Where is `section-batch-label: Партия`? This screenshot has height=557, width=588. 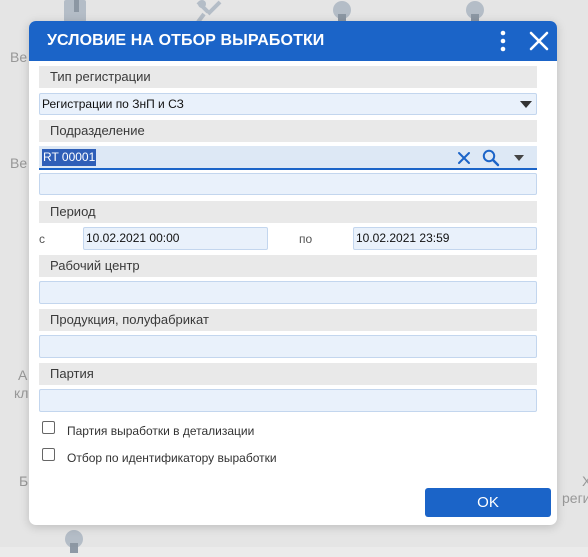 section-batch-label: Партия is located at coordinates (72, 373).